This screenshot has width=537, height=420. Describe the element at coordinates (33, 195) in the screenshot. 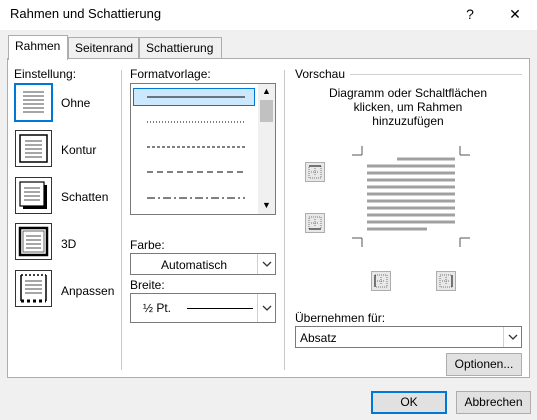

I see `setting-shadow-icon` at that location.